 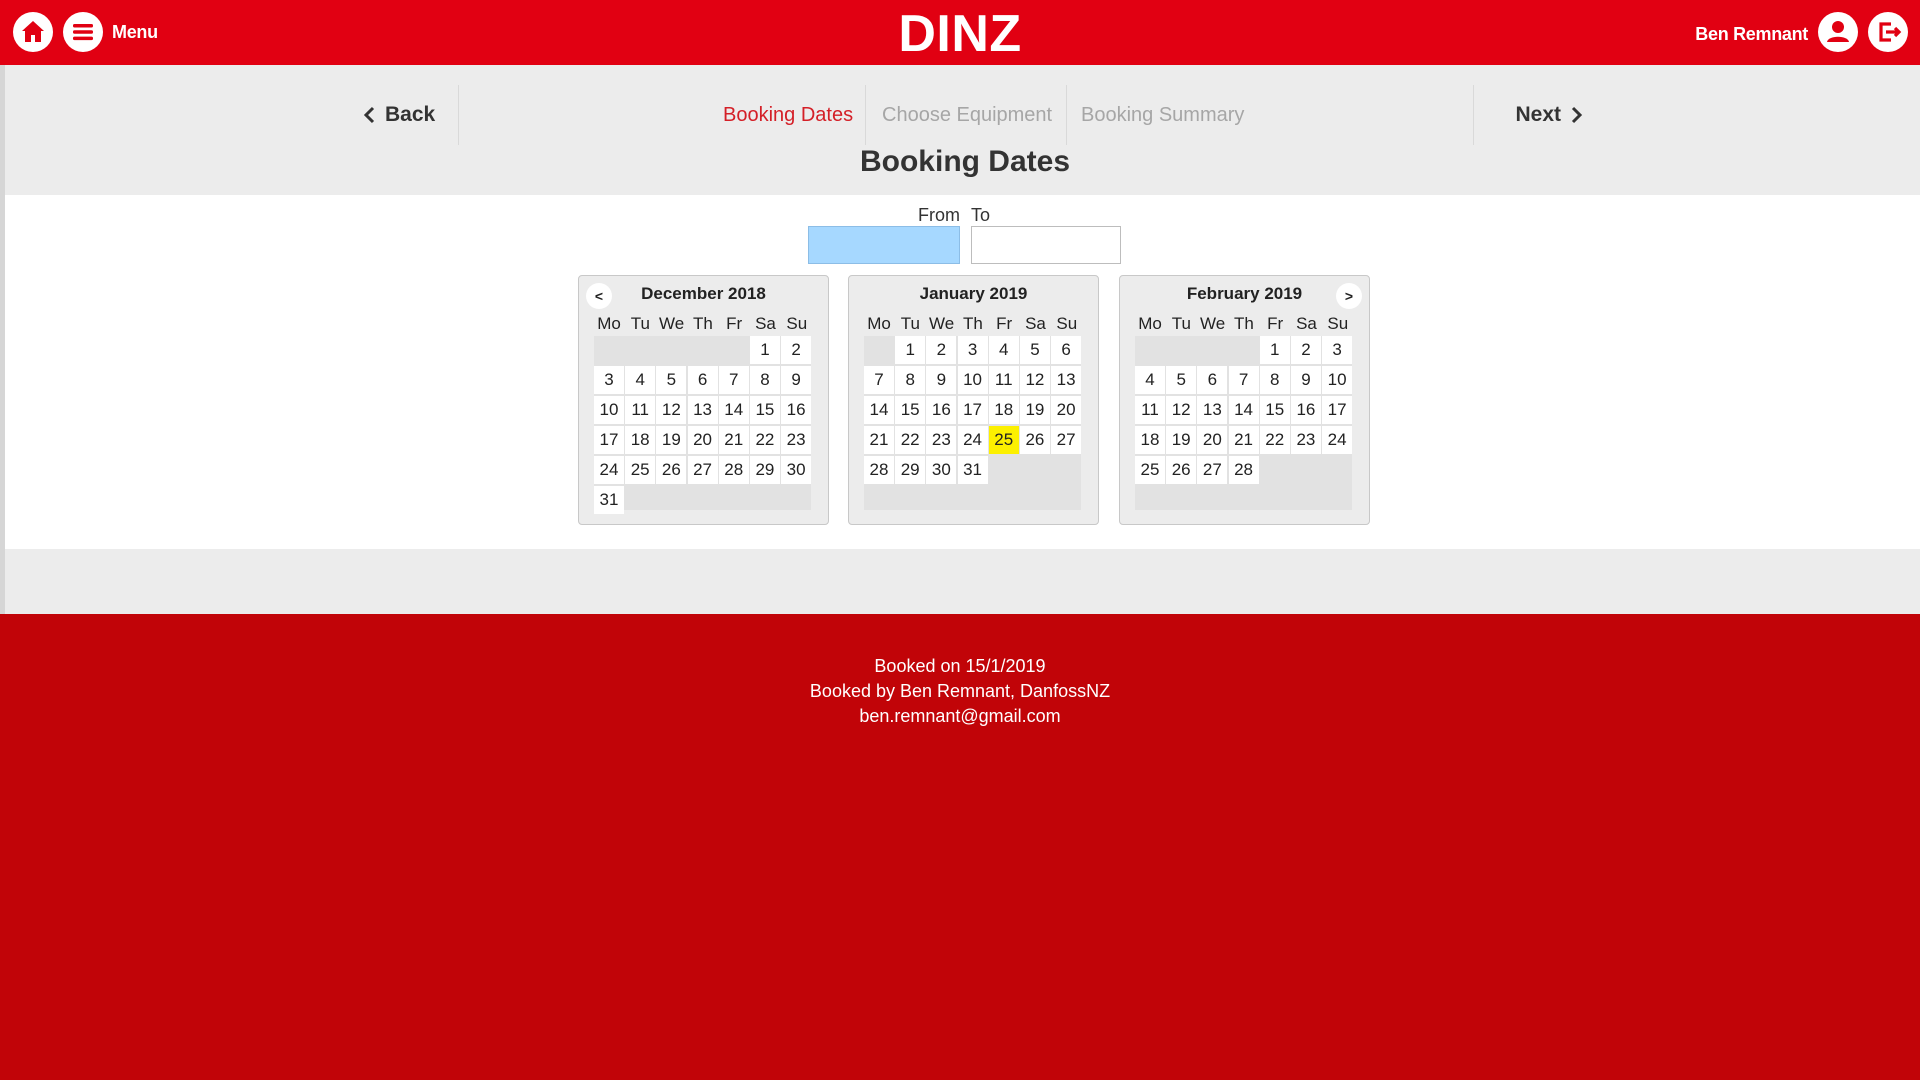 What do you see at coordinates (1888, 32) in the screenshot?
I see `logout-icon` at bounding box center [1888, 32].